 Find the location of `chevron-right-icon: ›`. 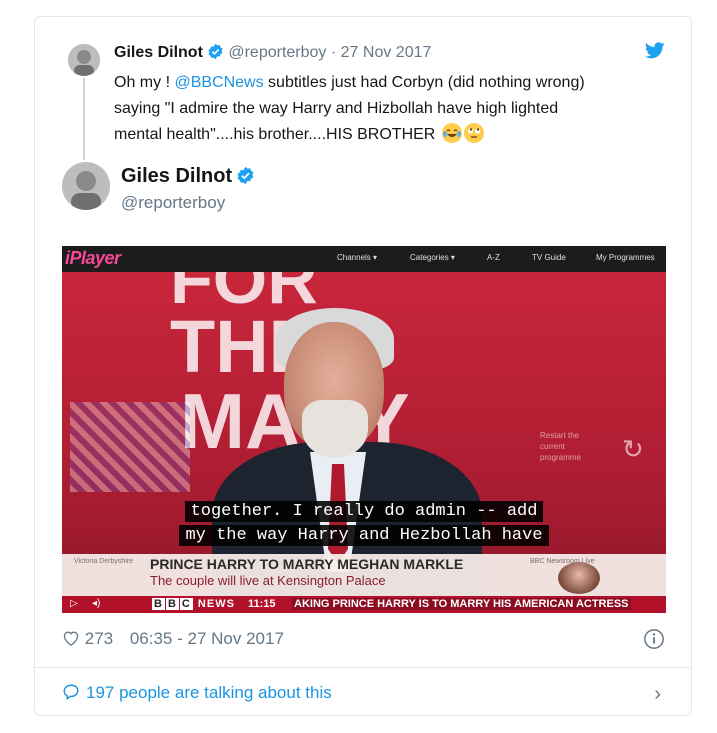

chevron-right-icon: › is located at coordinates (657, 694).